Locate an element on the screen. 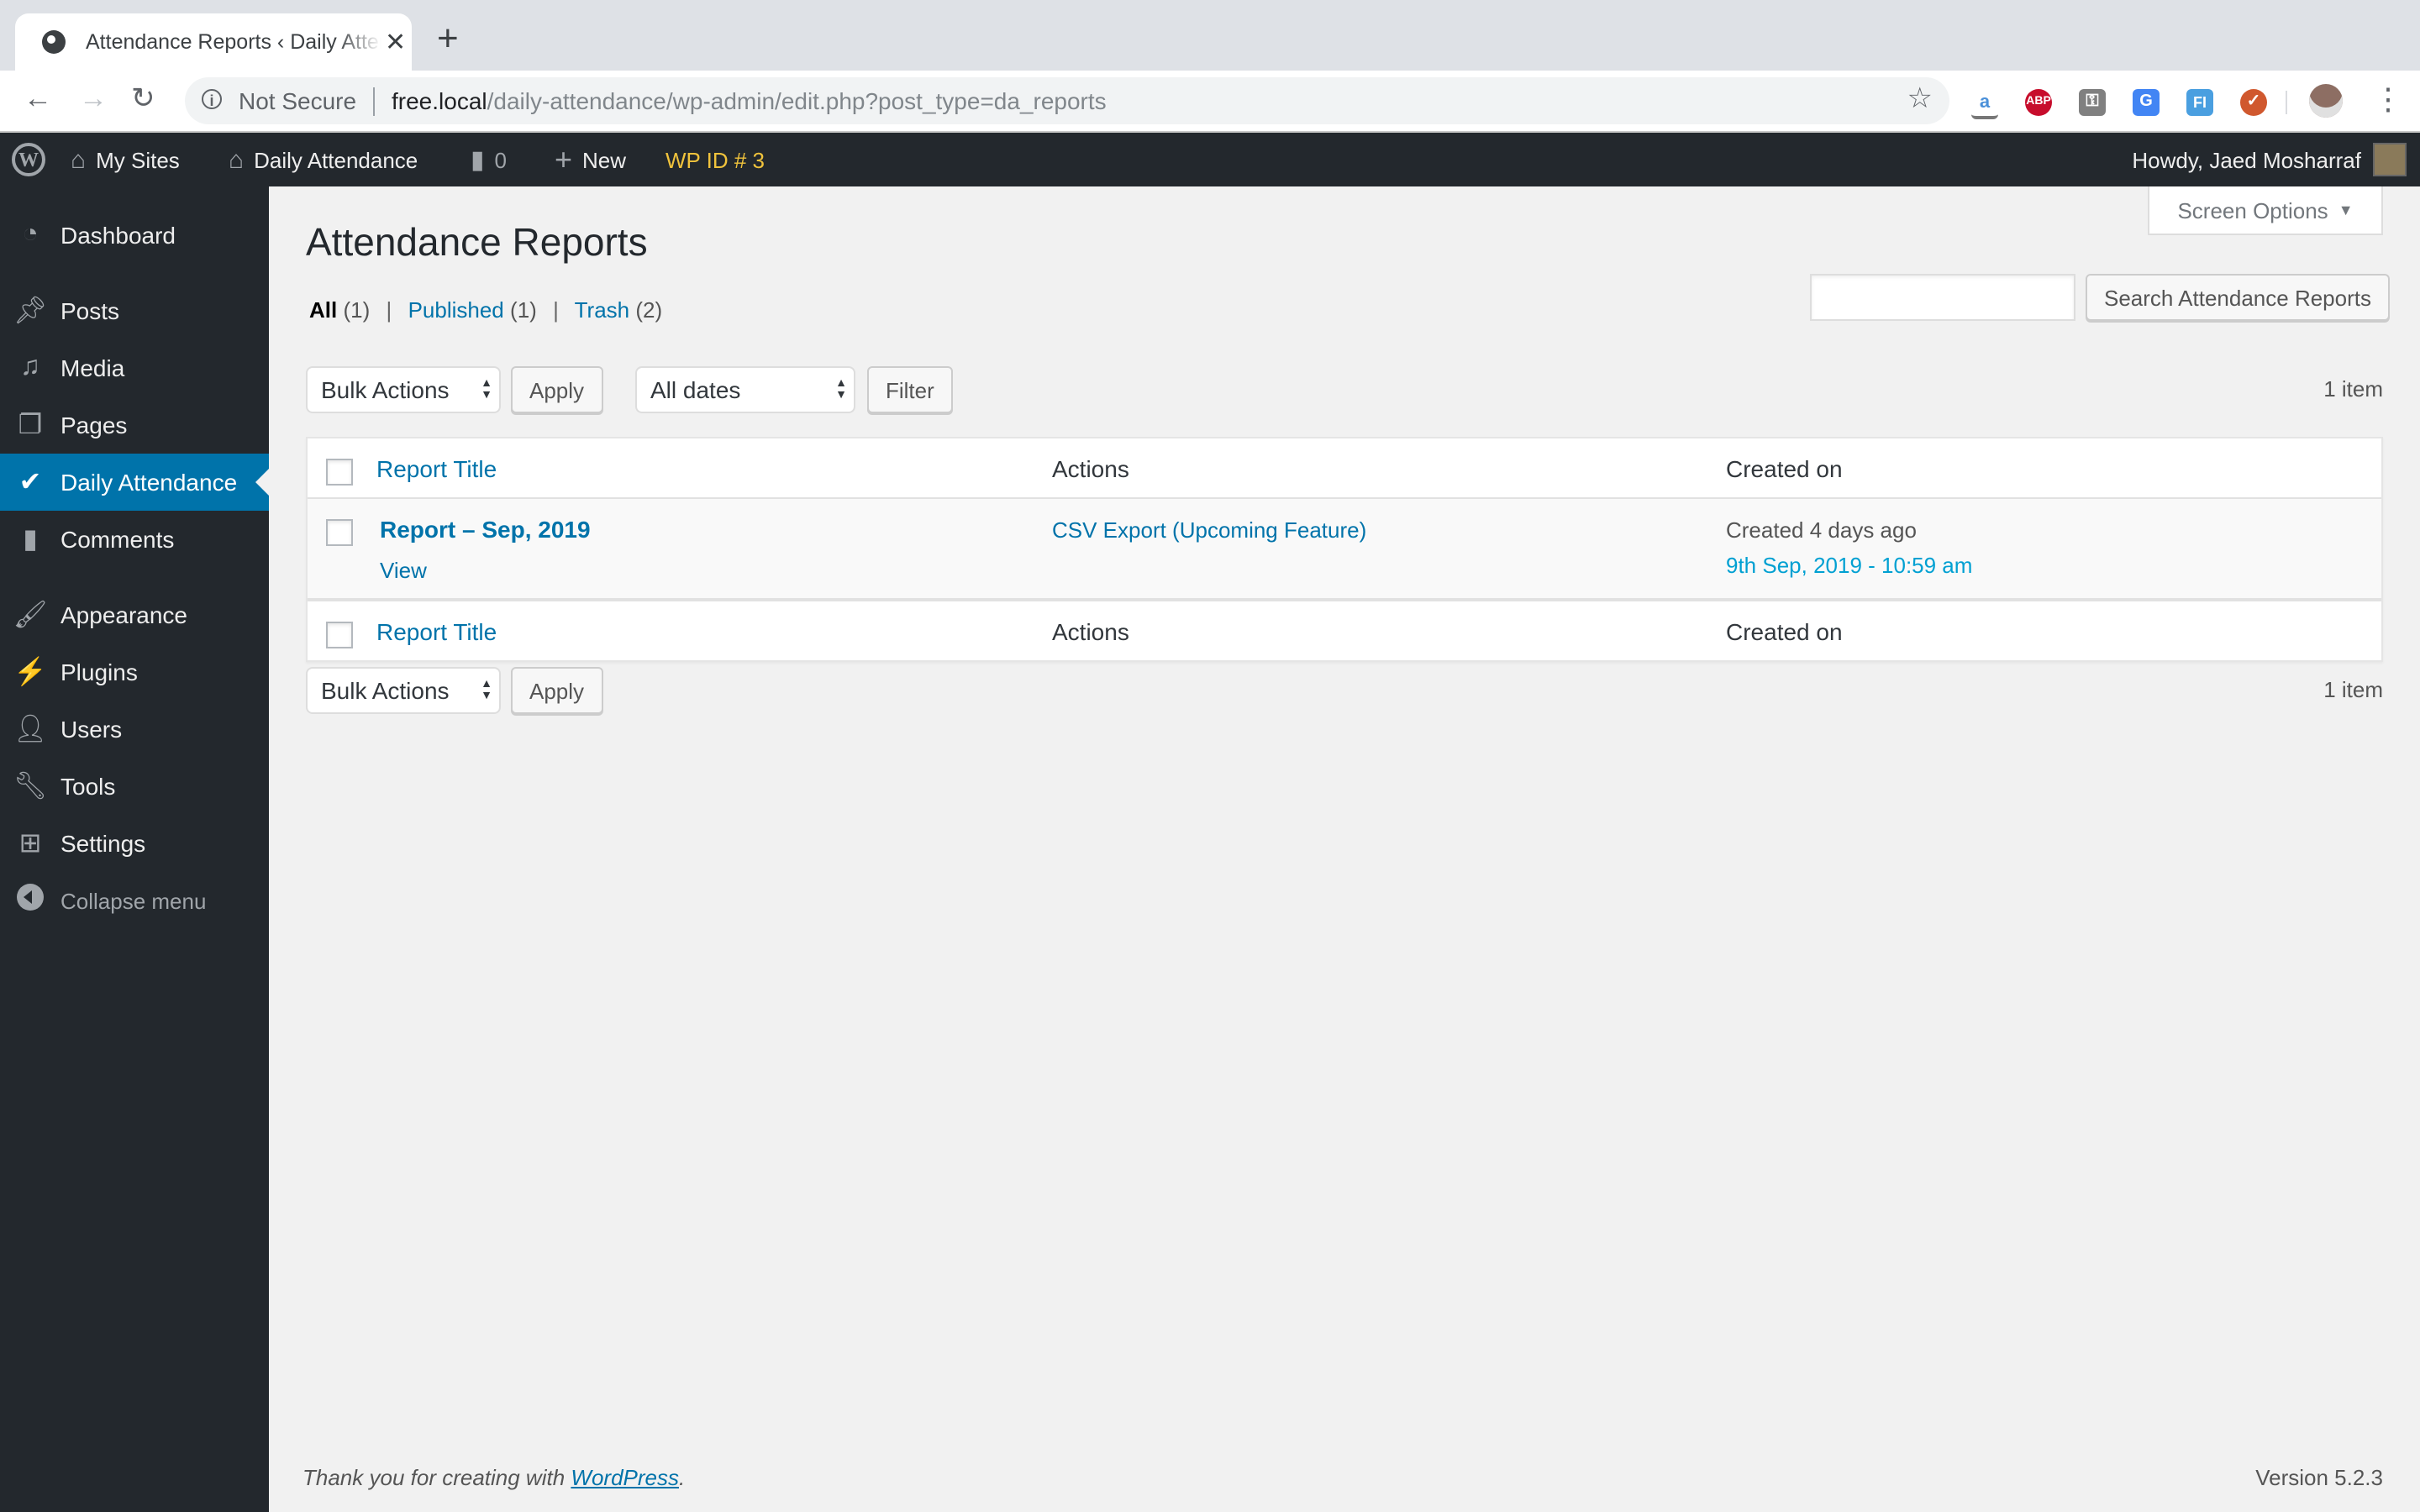 The height and width of the screenshot is (1512, 2420). howdy-label: Howdy, Jaed Mosharraf is located at coordinates (2246, 159).